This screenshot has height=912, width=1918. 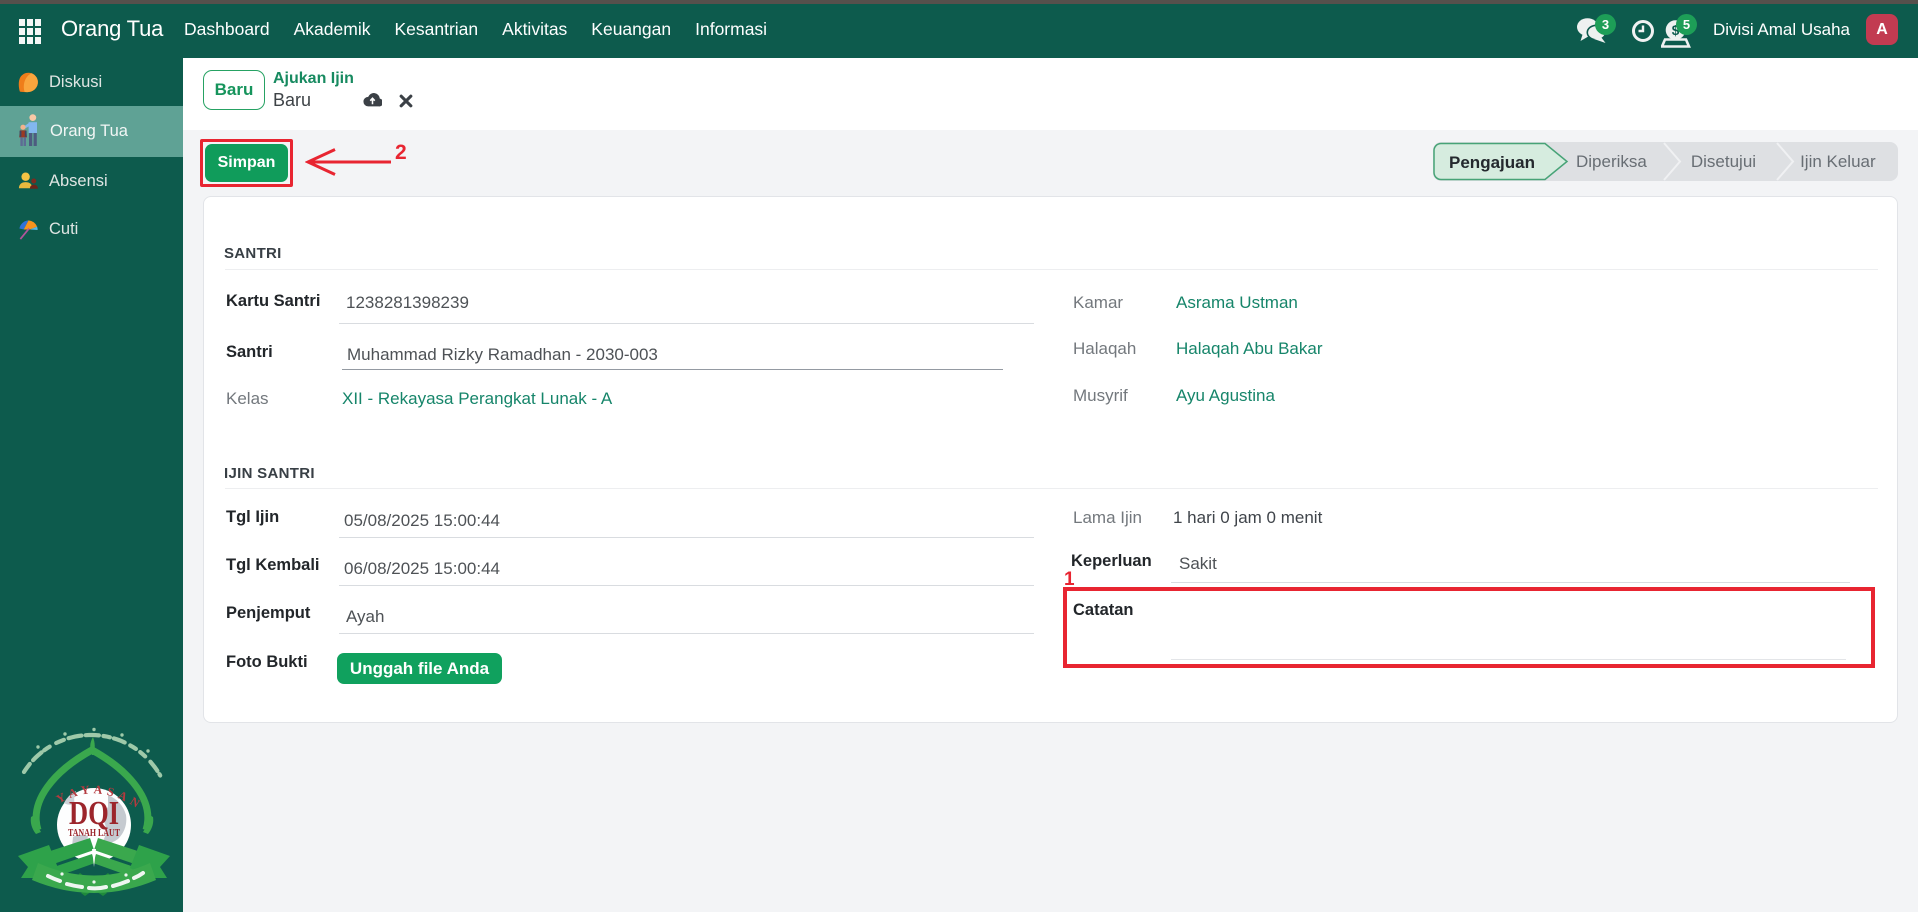 What do you see at coordinates (94, 833) in the screenshot?
I see `svg-text: TANAH LAUT` at bounding box center [94, 833].